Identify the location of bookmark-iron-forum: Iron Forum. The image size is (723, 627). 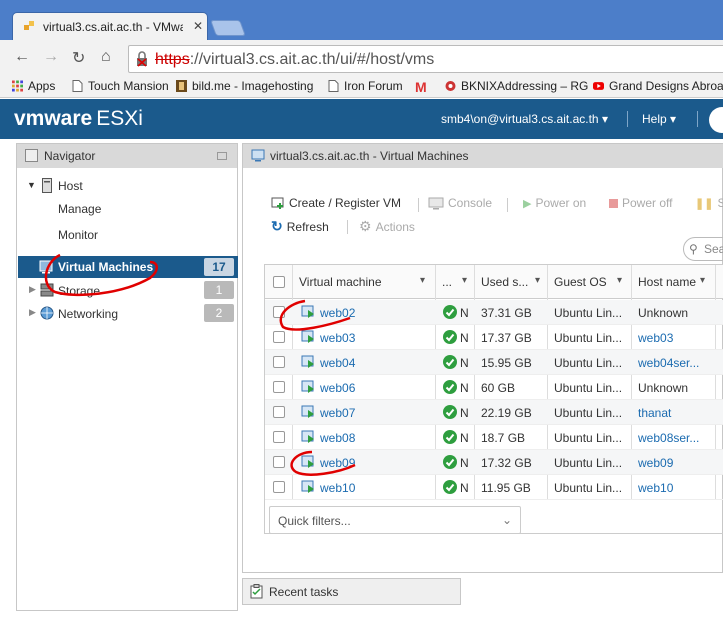
(365, 86).